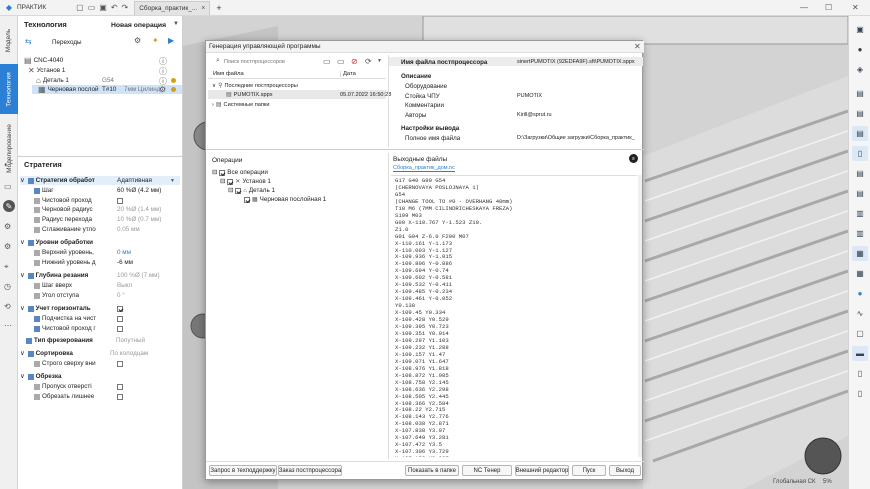 Image resolution: width=870 pixels, height=489 pixels. Describe the element at coordinates (860, 273) in the screenshot. I see `collision-icon: ▦` at that location.